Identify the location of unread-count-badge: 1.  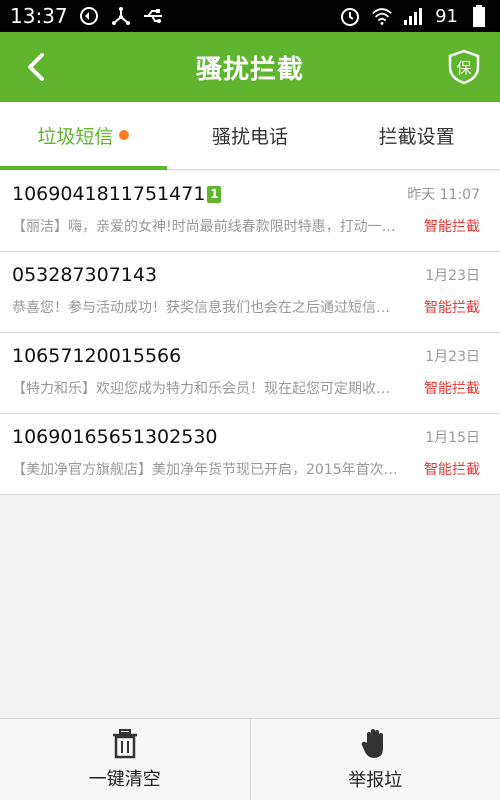
(214, 194).